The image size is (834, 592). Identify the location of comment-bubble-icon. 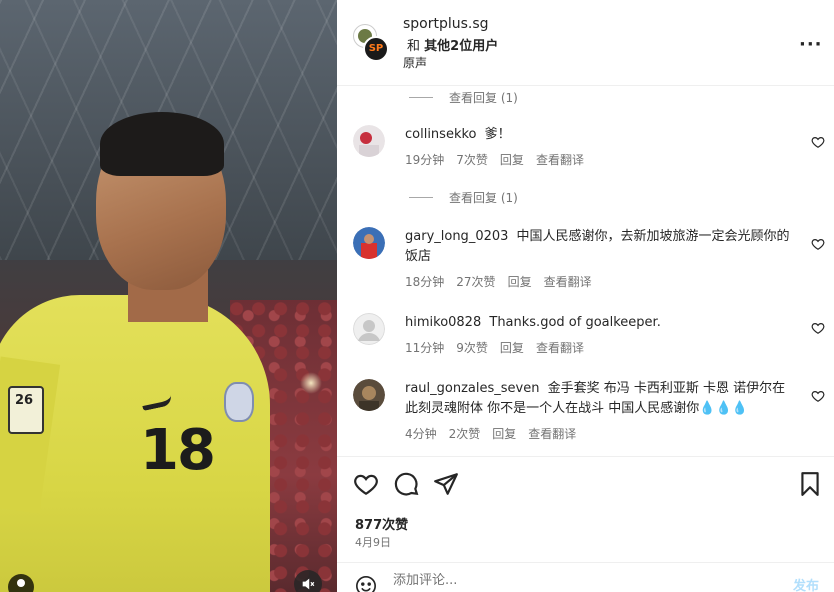
(406, 484).